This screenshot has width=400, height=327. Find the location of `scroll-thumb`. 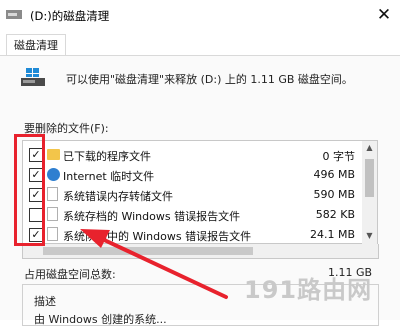

scroll-thumb is located at coordinates (369, 178).